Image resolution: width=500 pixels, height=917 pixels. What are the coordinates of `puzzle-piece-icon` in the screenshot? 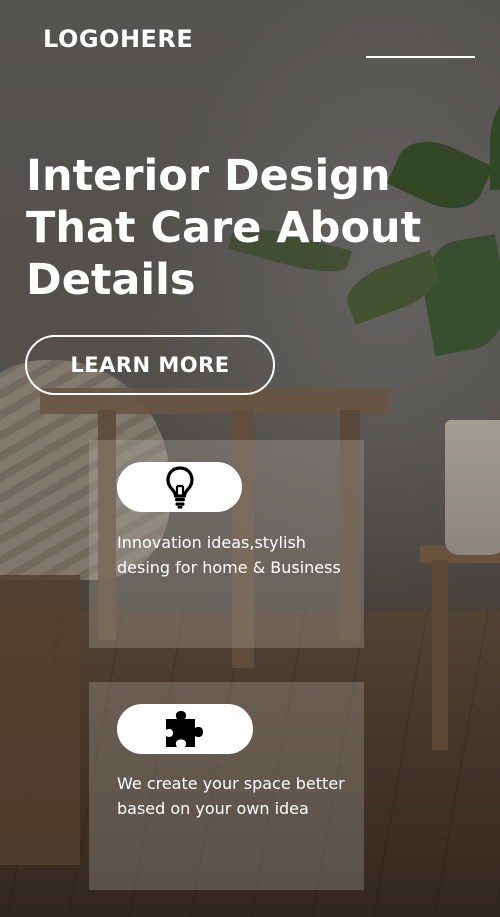 It's located at (184, 729).